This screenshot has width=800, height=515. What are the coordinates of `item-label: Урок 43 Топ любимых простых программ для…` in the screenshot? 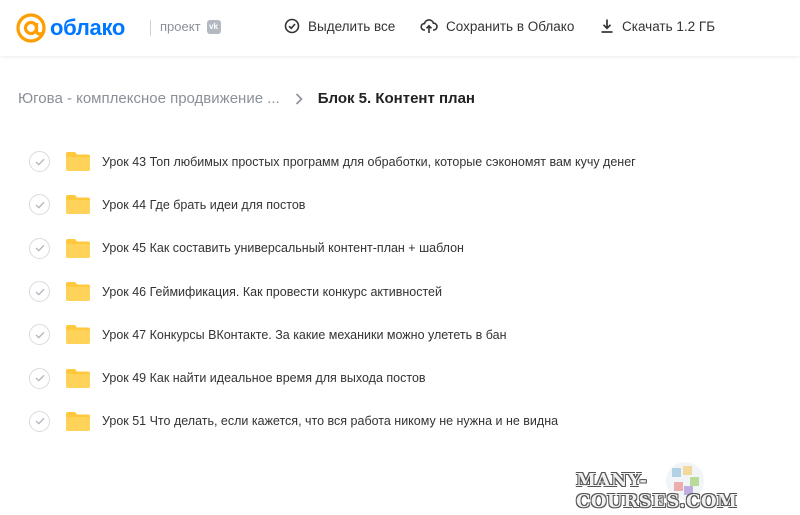 It's located at (369, 161).